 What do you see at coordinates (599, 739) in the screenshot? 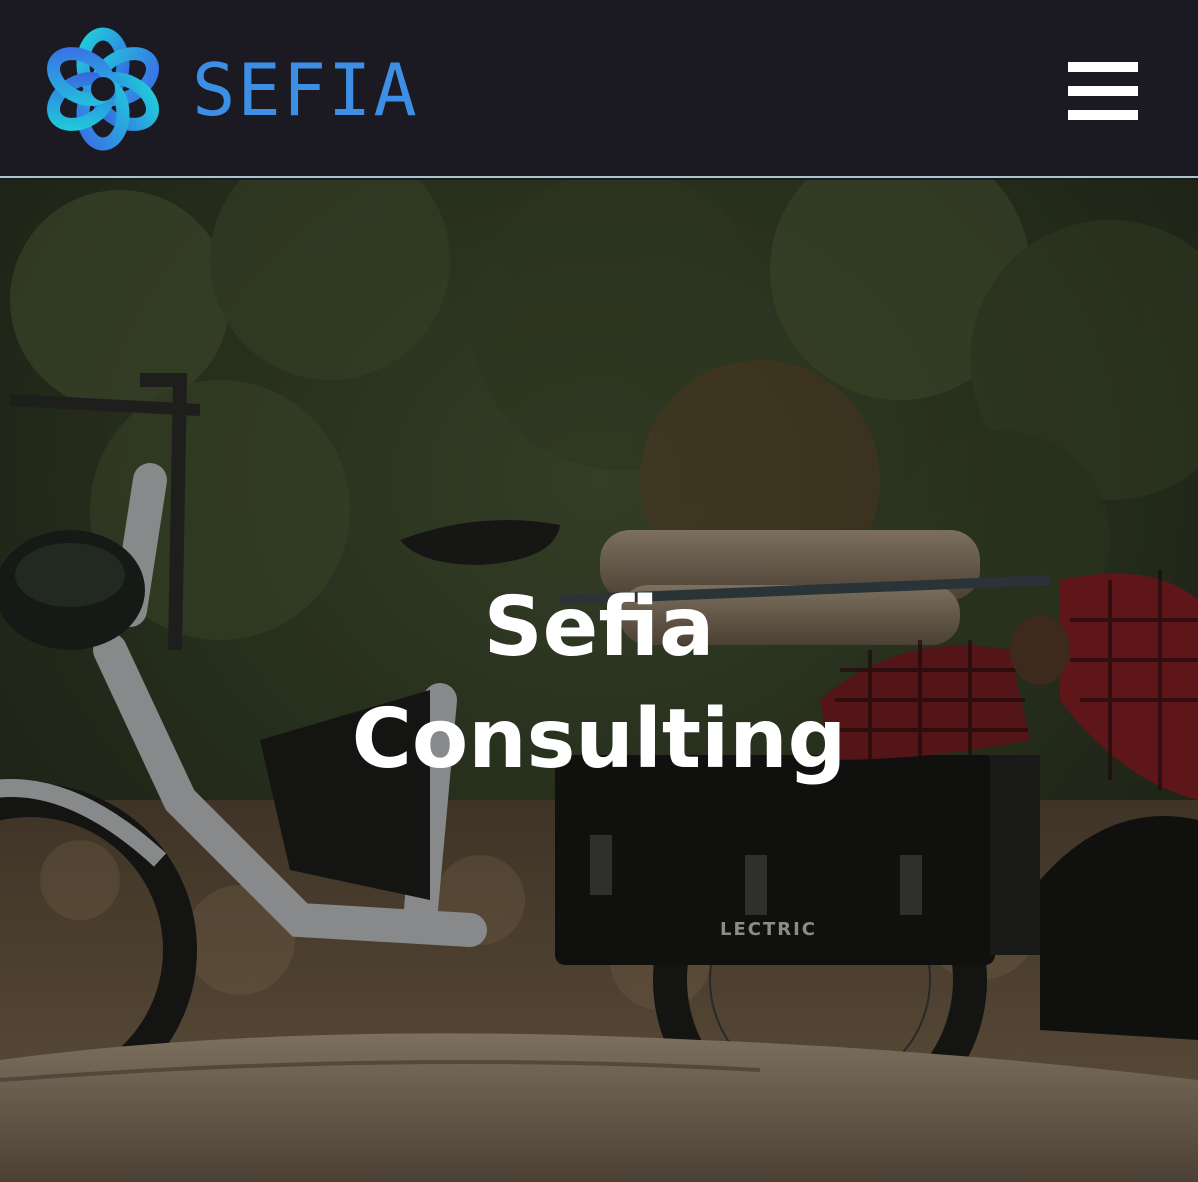
I see `hero-title-line-2: Consulting` at bounding box center [599, 739].